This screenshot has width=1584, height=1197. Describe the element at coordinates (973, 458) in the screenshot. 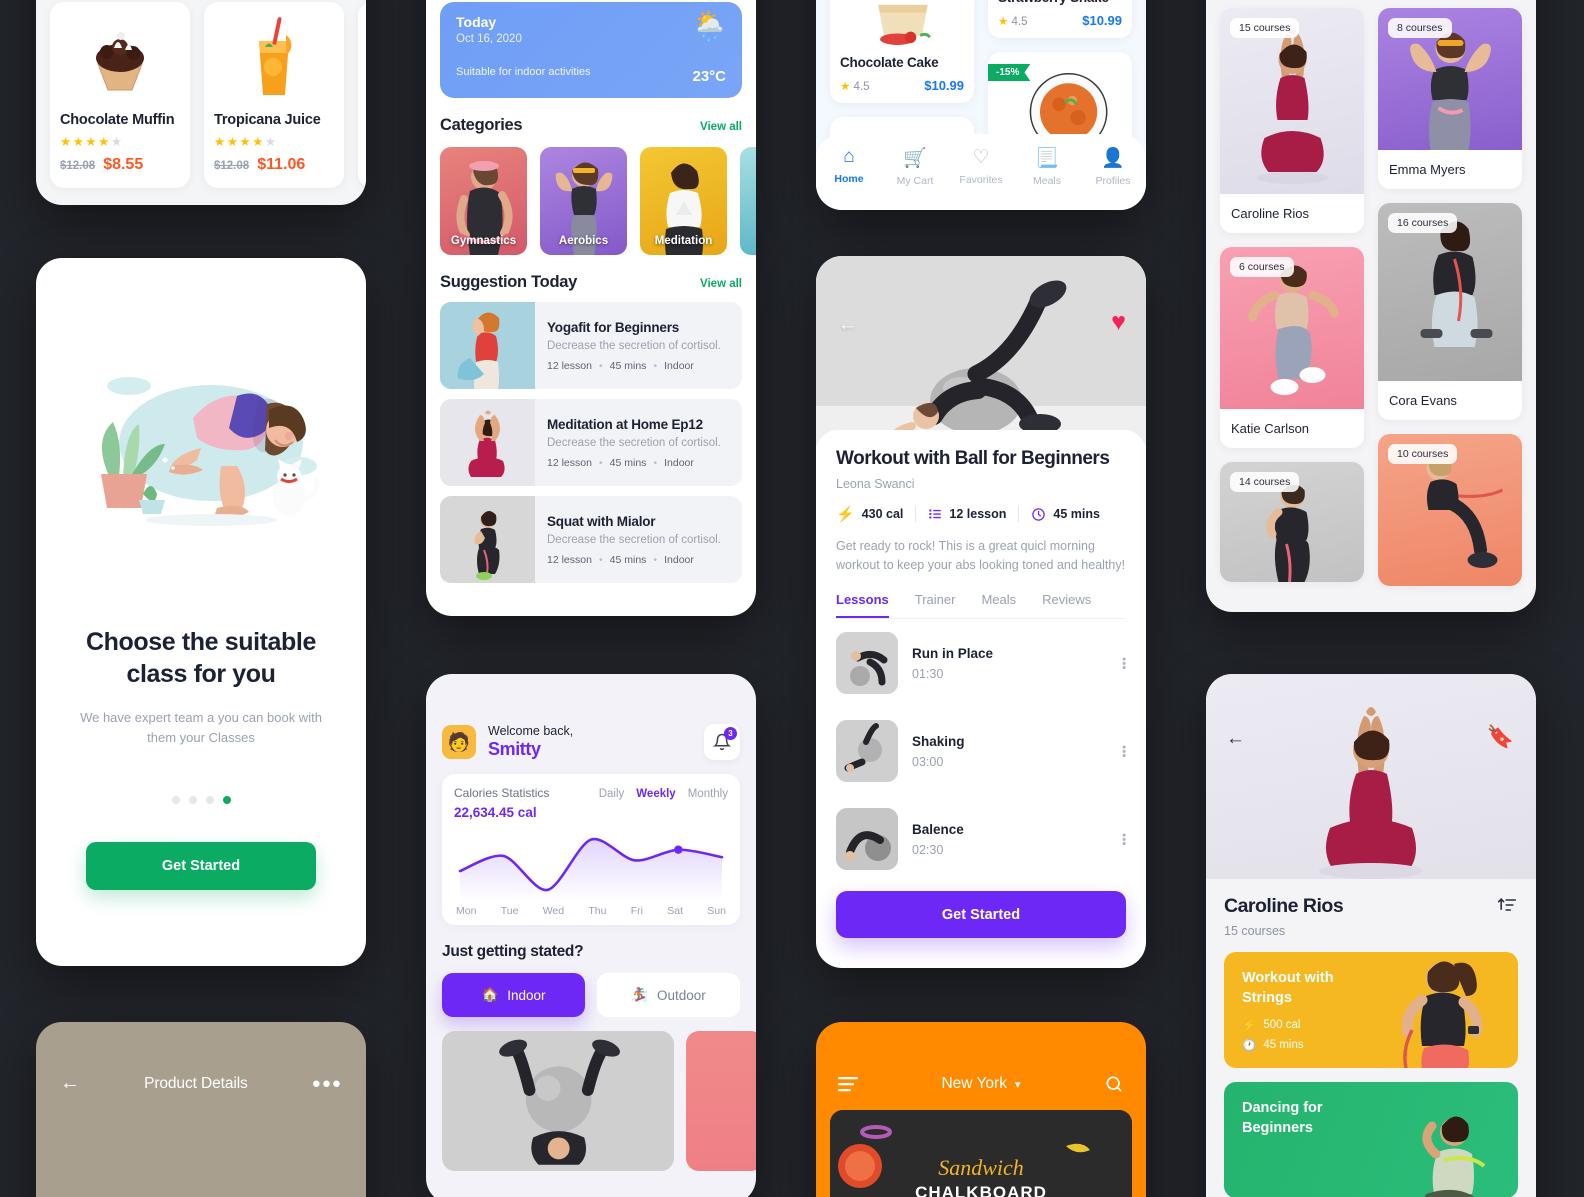

I see `workout-title: Workout with Ball for Beginners` at that location.